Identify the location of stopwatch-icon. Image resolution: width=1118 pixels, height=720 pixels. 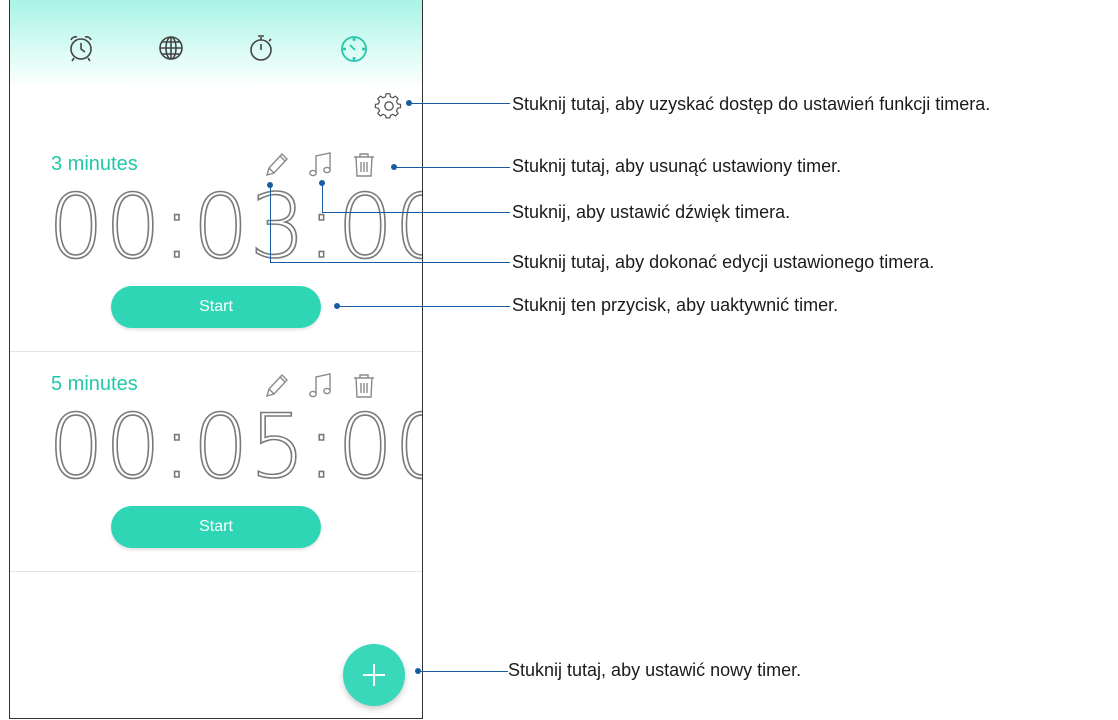
(261, 48).